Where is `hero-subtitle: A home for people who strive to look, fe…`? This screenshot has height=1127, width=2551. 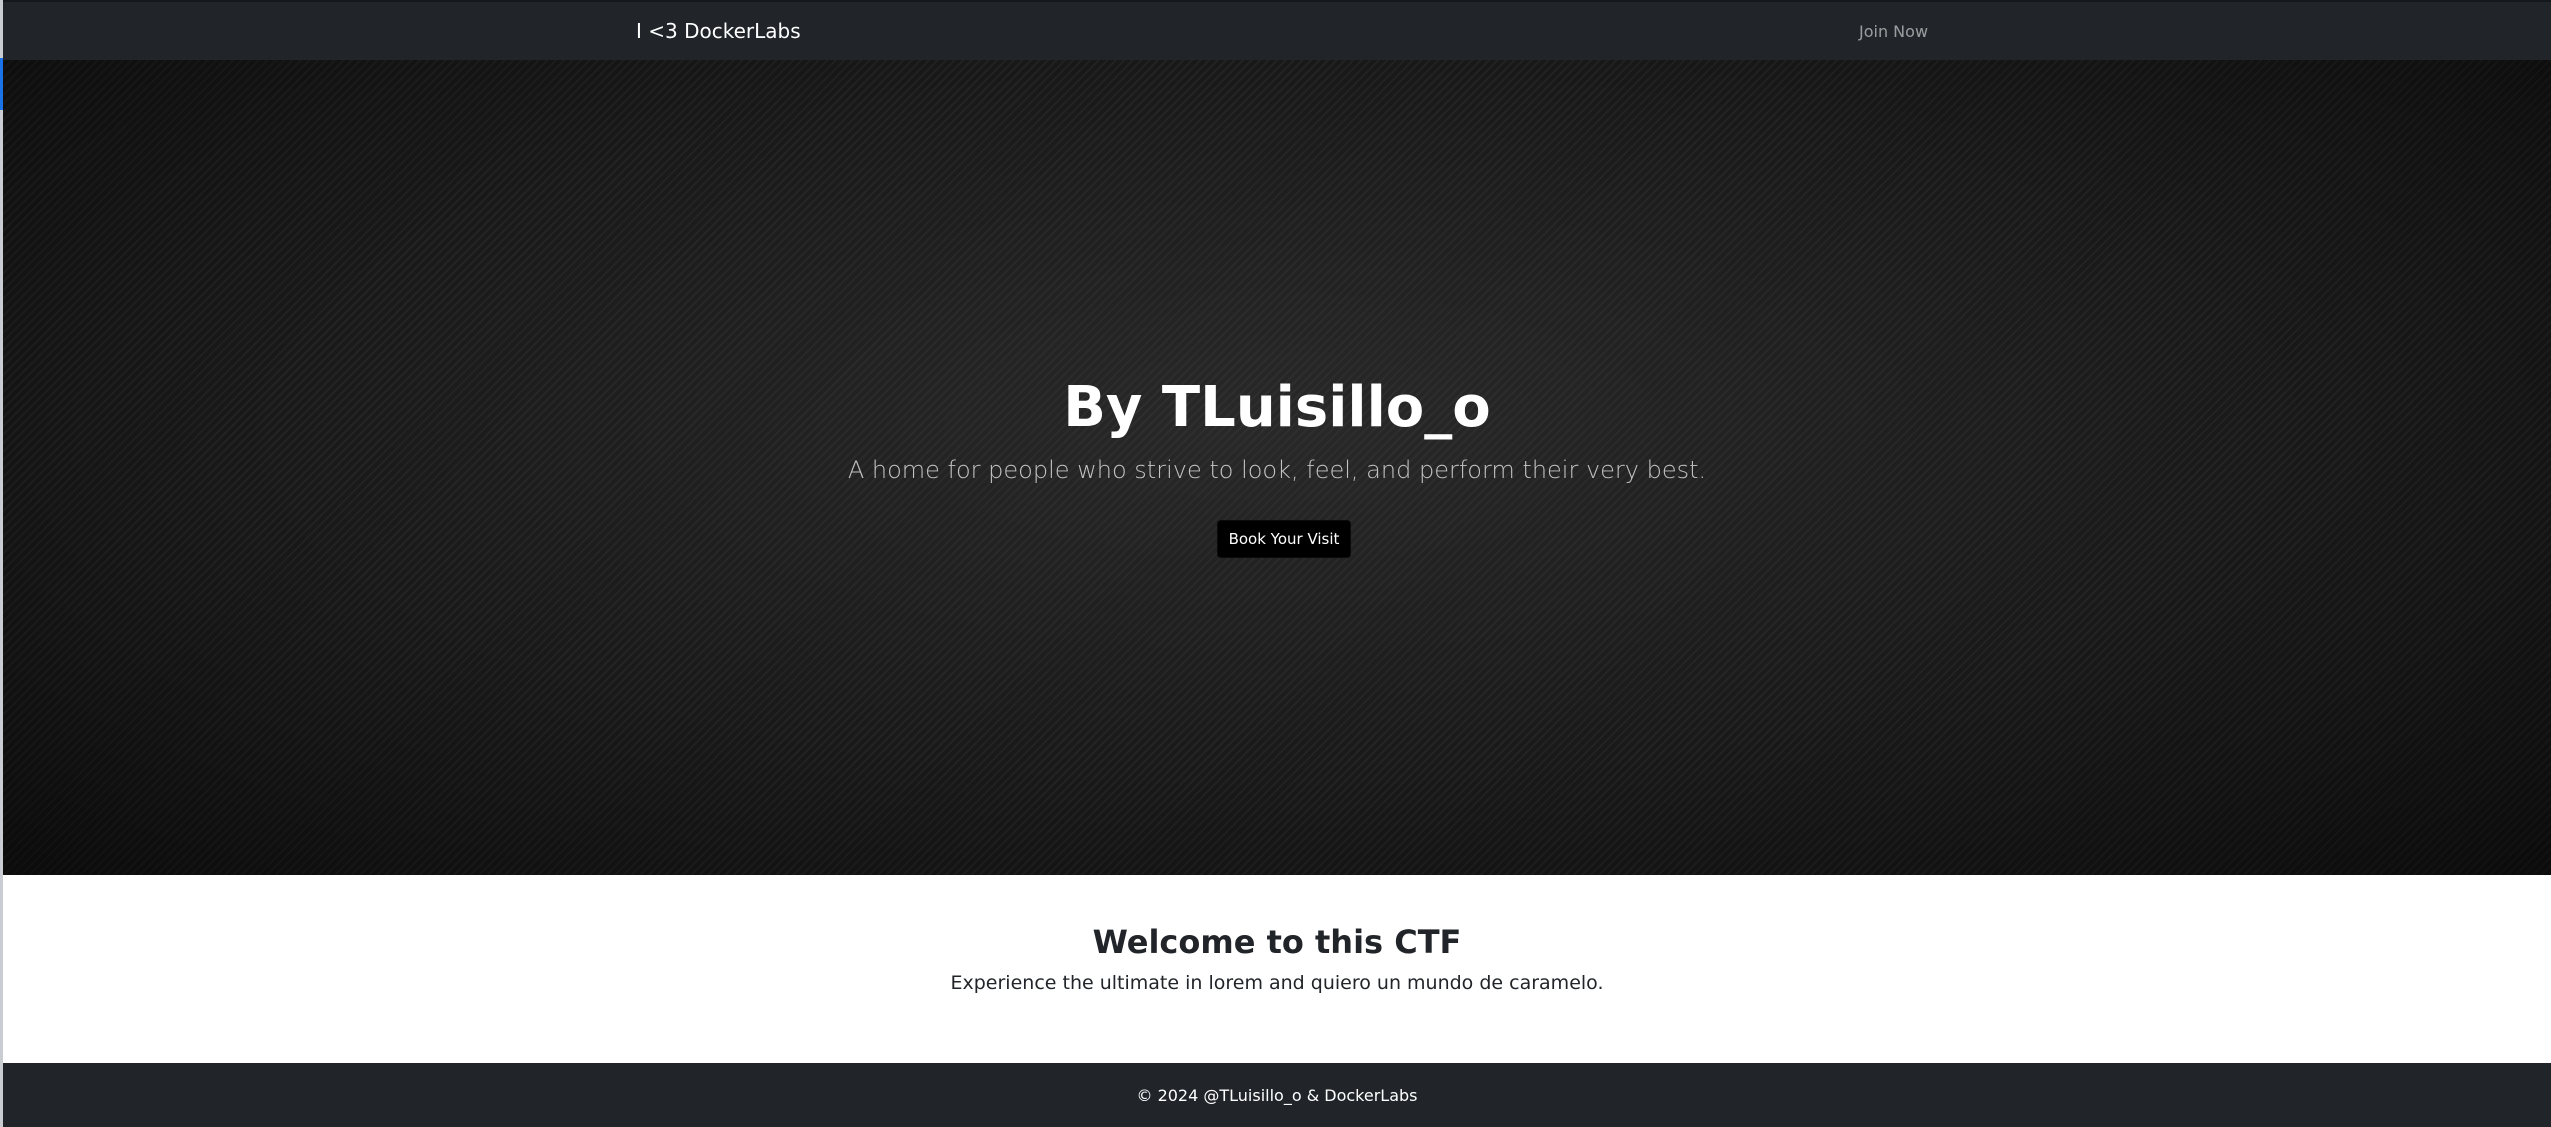 hero-subtitle: A home for people who strive to look, fe… is located at coordinates (1277, 470).